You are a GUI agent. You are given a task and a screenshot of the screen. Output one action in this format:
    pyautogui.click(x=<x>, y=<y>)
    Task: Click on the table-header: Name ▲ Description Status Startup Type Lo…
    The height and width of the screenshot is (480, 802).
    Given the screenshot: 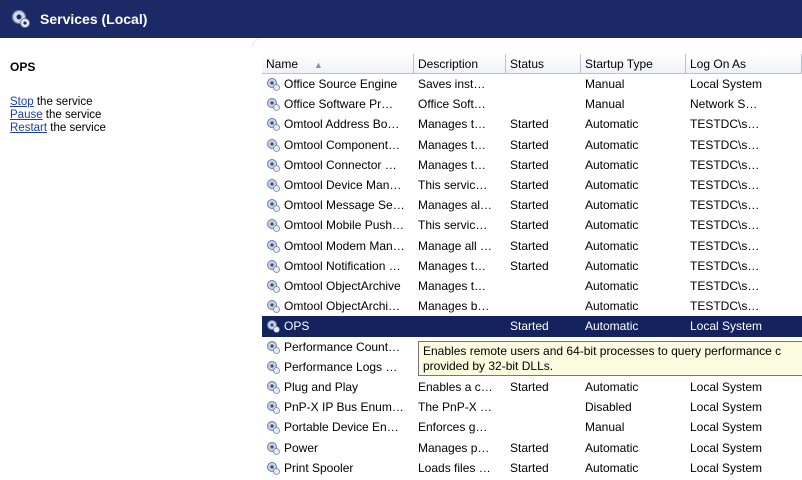 What is the action you would take?
    pyautogui.click(x=532, y=64)
    